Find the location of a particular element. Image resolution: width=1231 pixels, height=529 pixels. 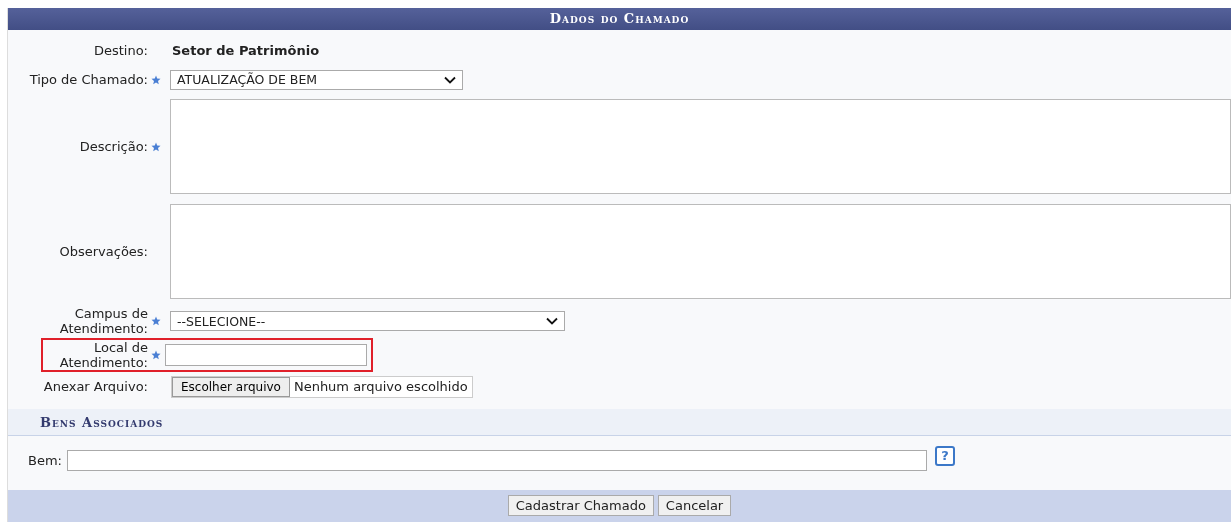

select-field: --SELECIONE-- is located at coordinates (367, 321).